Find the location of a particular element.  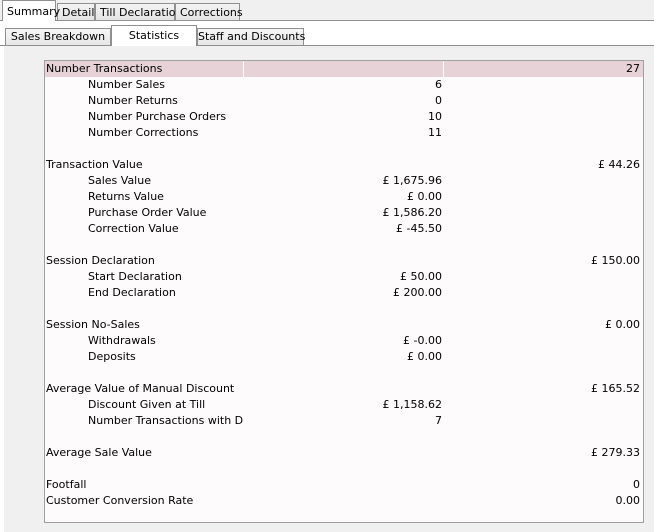

row-sub-value: £ -45.50 is located at coordinates (419, 228).